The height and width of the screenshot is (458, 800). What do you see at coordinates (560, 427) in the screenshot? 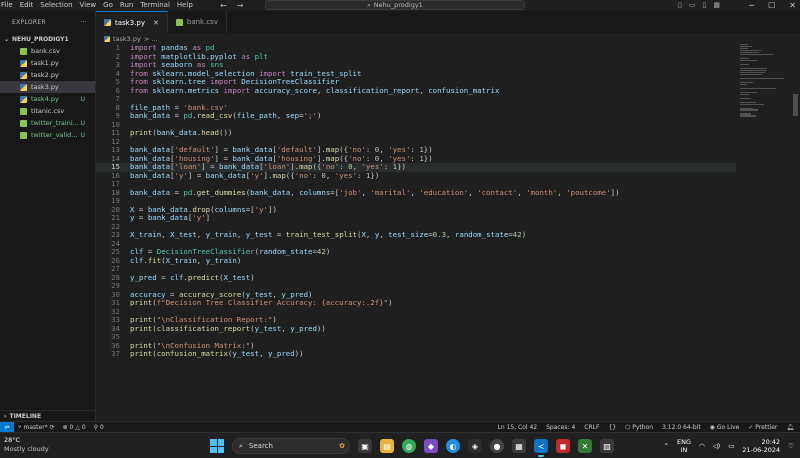
I see `indentation: Spaces: 4` at bounding box center [560, 427].